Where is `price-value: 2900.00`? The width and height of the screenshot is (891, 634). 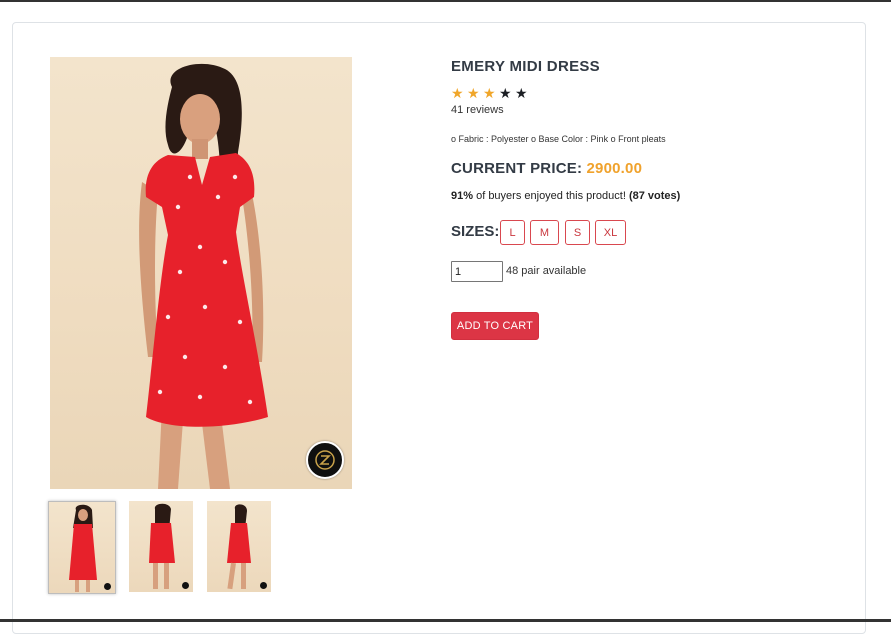 price-value: 2900.00 is located at coordinates (614, 168).